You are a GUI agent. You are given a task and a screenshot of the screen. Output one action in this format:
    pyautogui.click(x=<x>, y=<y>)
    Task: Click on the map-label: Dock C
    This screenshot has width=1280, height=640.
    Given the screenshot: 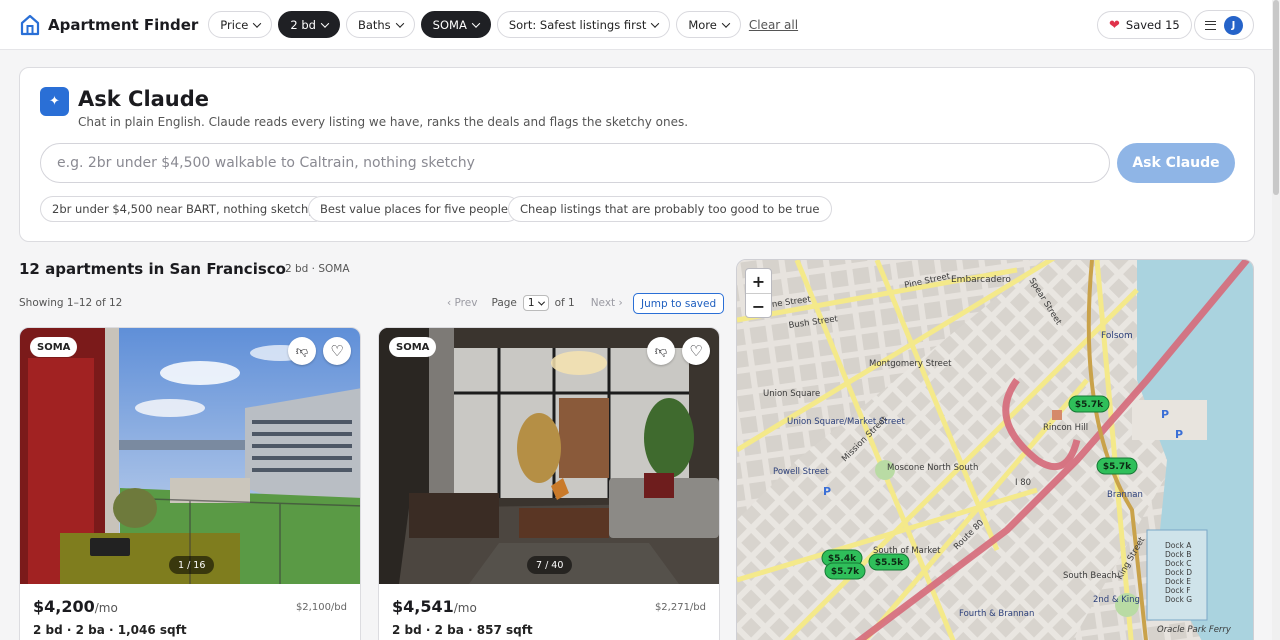 What is the action you would take?
    pyautogui.click(x=1178, y=563)
    